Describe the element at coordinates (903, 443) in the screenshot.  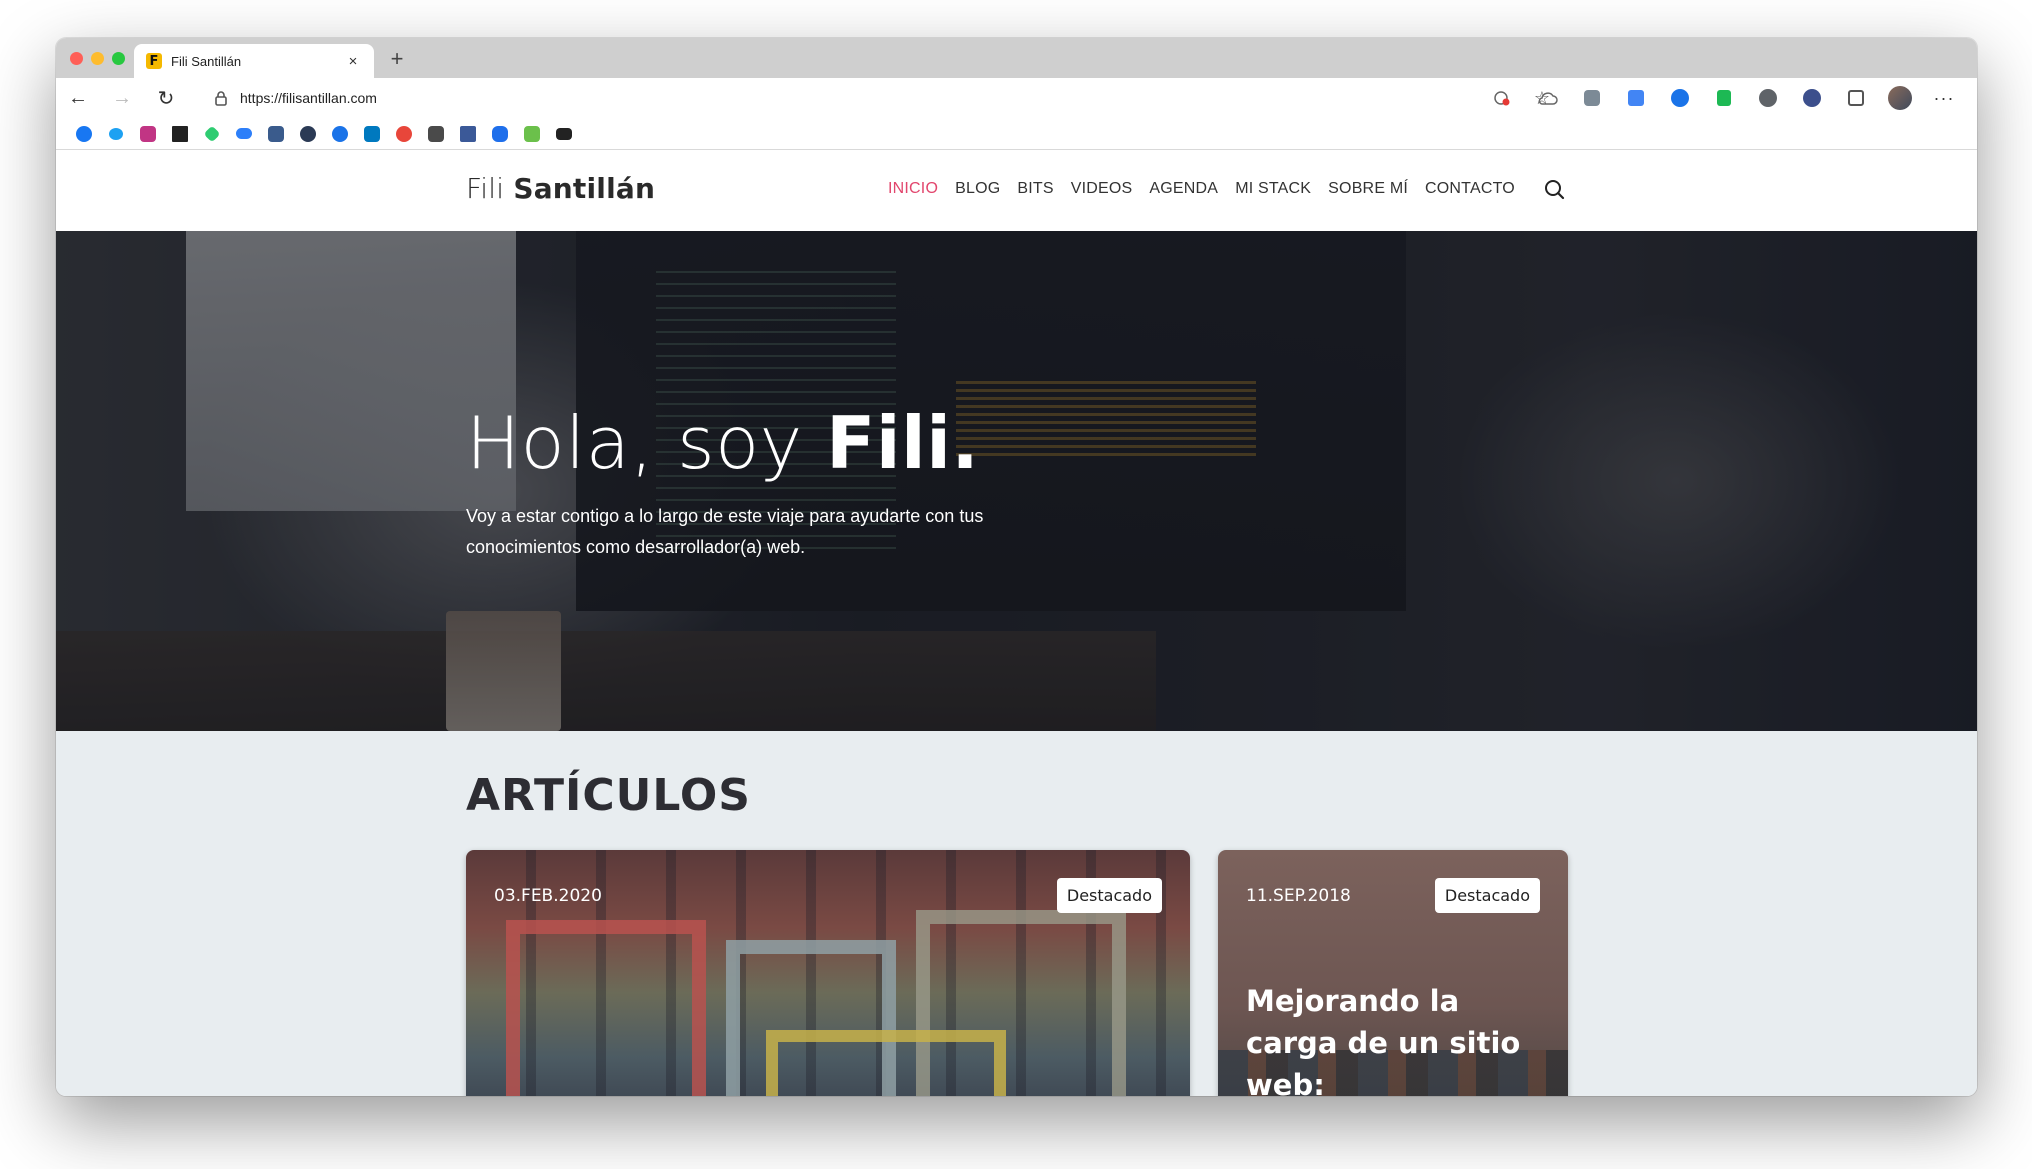
I see `hero-title-bold: Fili.` at that location.